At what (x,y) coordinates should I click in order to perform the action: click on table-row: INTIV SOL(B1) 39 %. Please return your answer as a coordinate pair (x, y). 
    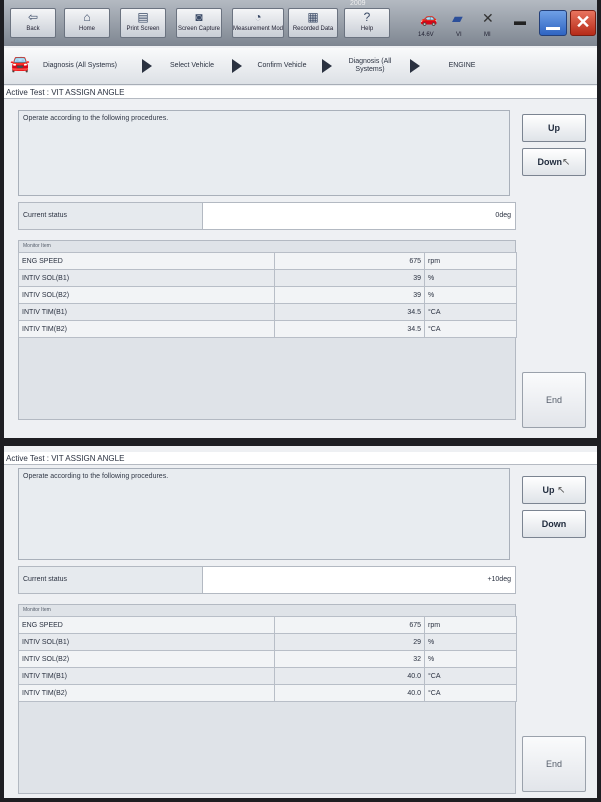
    Looking at the image, I should click on (267, 278).